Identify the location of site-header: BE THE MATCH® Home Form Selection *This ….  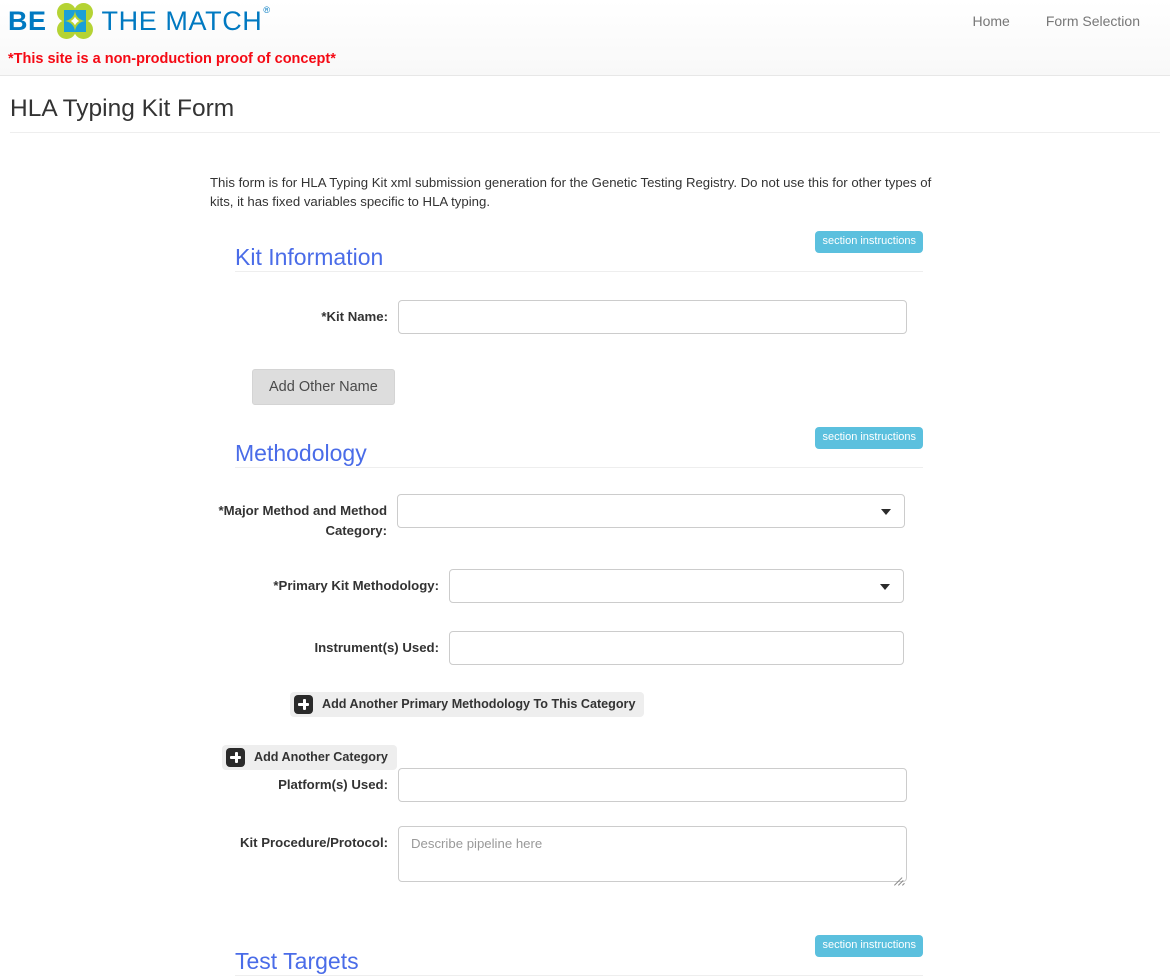
(585, 38).